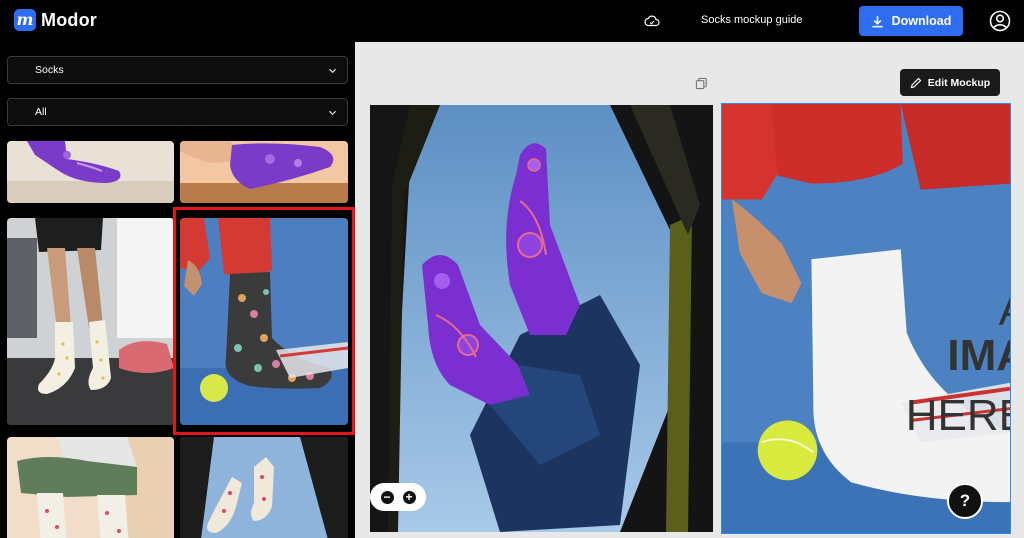 The width and height of the screenshot is (1024, 538). What do you see at coordinates (177, 70) in the screenshot?
I see `category-select: Socks` at bounding box center [177, 70].